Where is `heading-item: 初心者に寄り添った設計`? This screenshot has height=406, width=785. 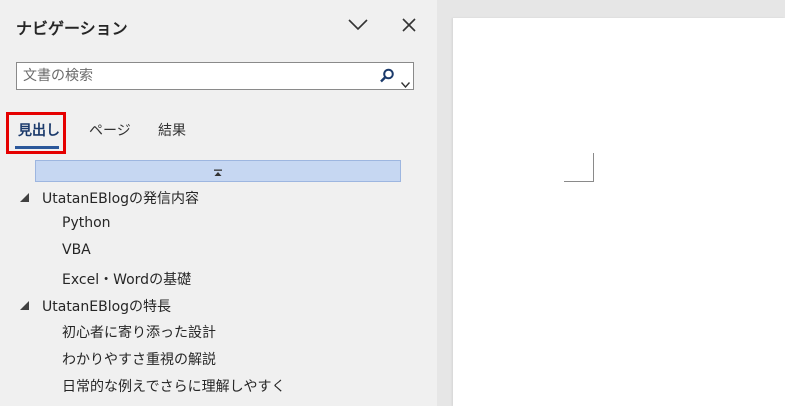 heading-item: 初心者に寄り添った設計 is located at coordinates (139, 332).